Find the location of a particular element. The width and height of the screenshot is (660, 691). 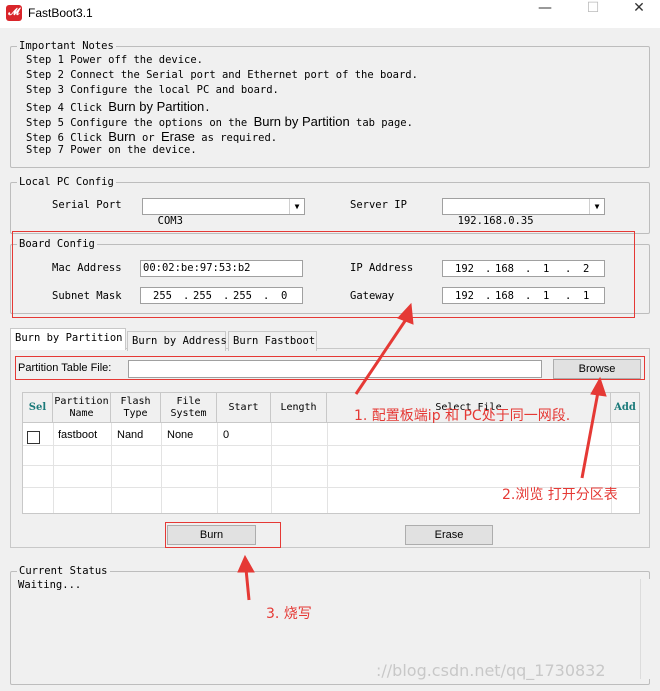

annotation-step-2: 2.浏览 打开分区表 is located at coordinates (560, 495).